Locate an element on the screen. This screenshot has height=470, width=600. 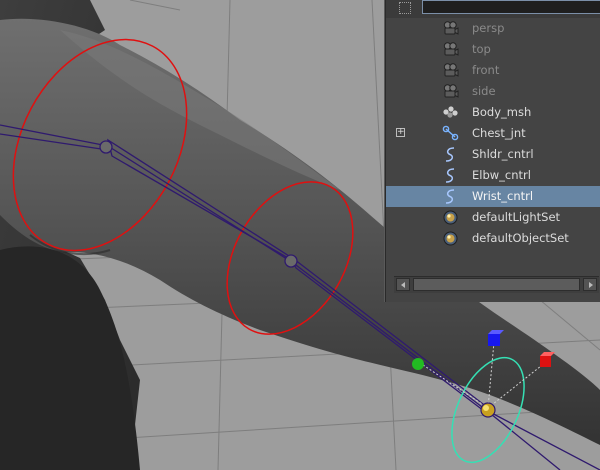
outliner-item-persp: persp is located at coordinates (493, 28).